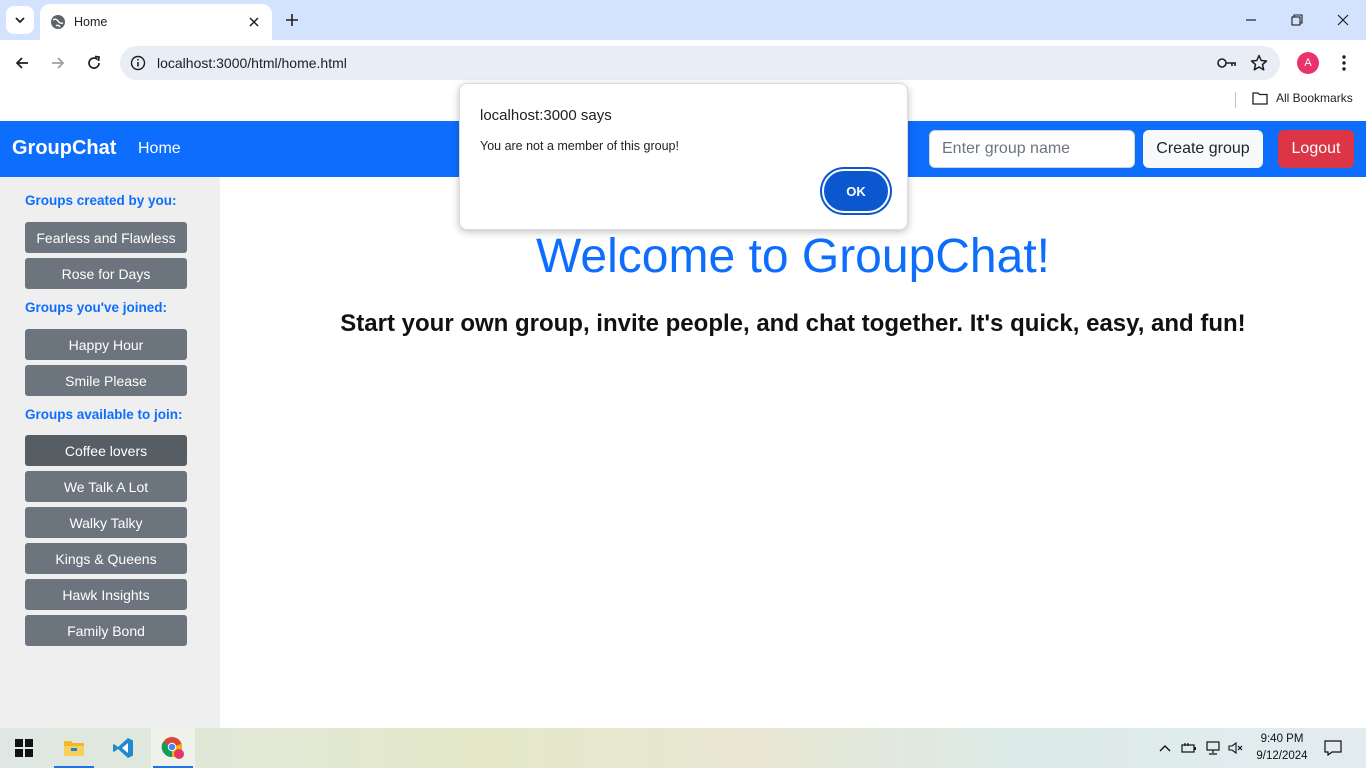 The height and width of the screenshot is (768, 1366). I want to click on globe-icon, so click(58, 22).